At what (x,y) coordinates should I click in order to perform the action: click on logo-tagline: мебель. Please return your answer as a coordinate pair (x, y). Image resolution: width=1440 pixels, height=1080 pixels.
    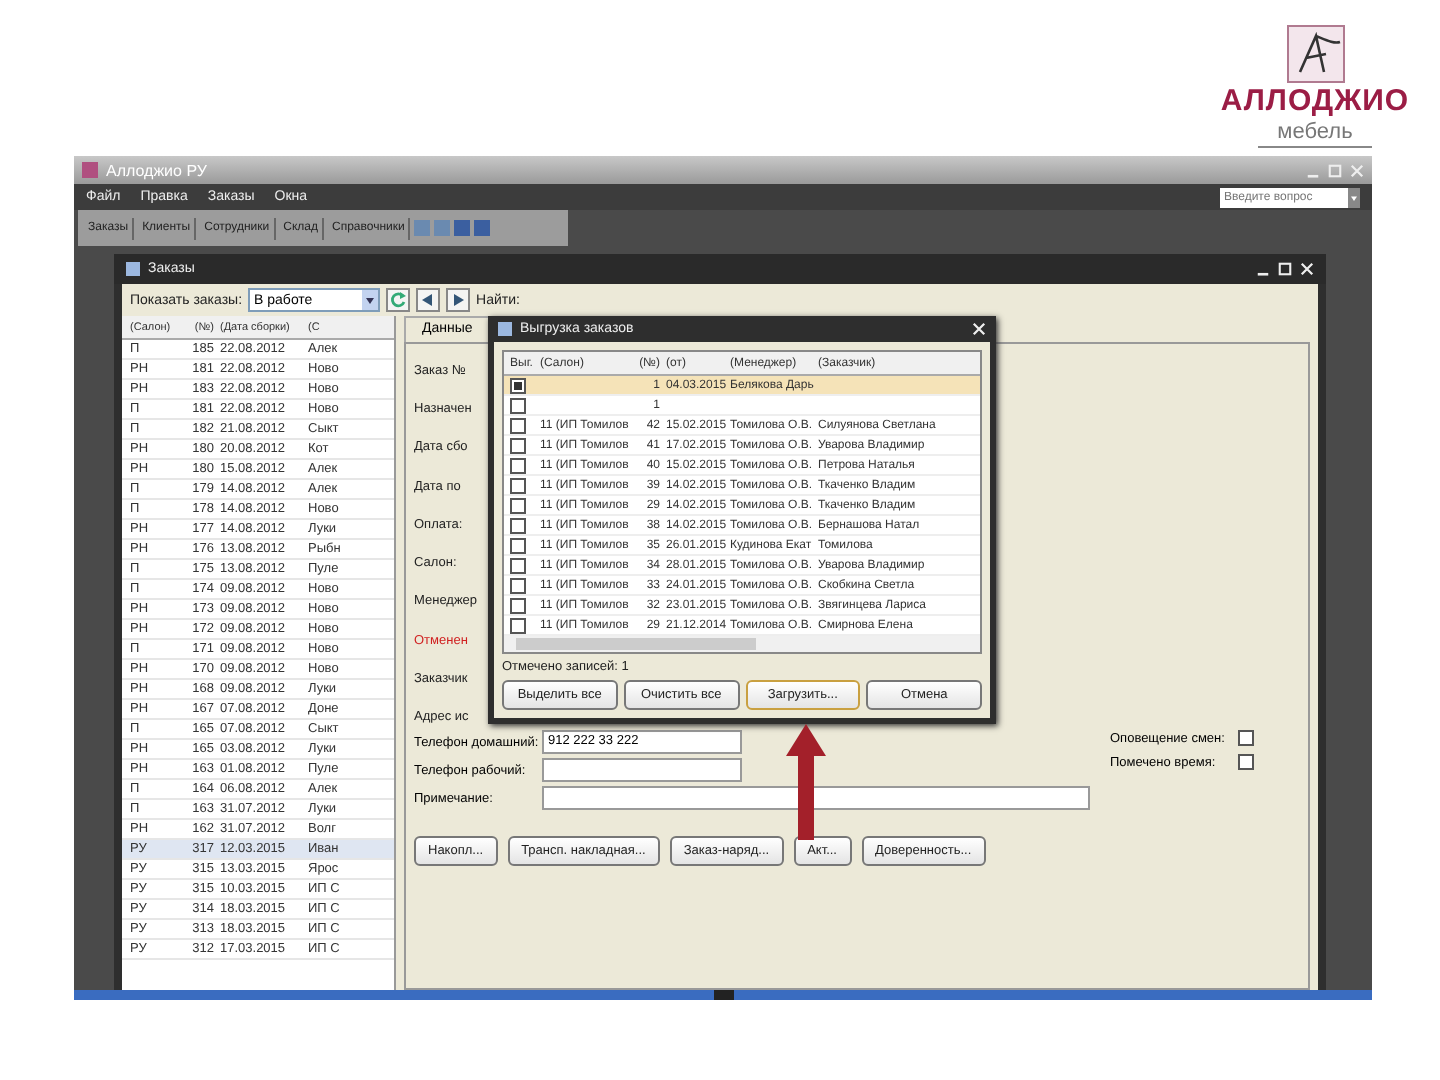
    Looking at the image, I should click on (1315, 134).